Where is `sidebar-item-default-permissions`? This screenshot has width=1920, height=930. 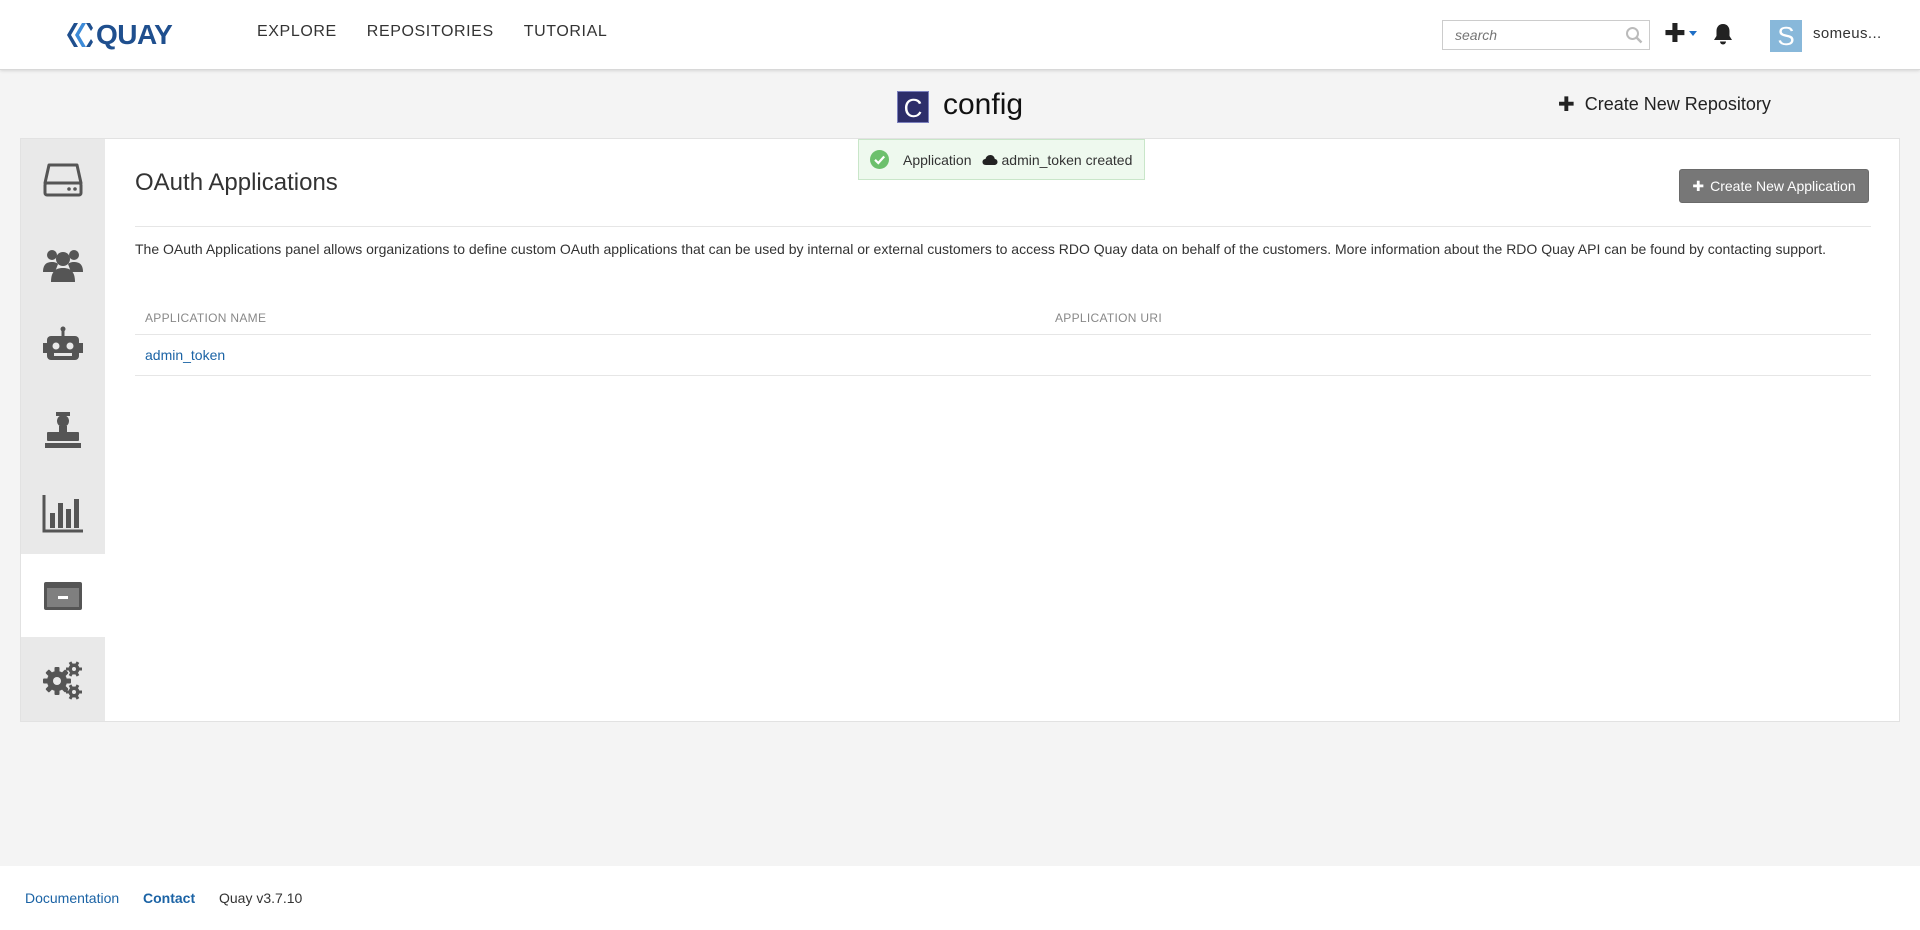
sidebar-item-default-permissions is located at coordinates (63, 429).